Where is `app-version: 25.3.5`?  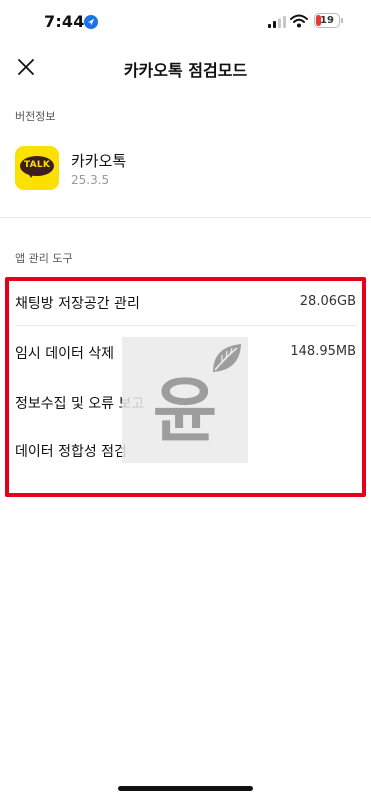 app-version: 25.3.5 is located at coordinates (90, 180).